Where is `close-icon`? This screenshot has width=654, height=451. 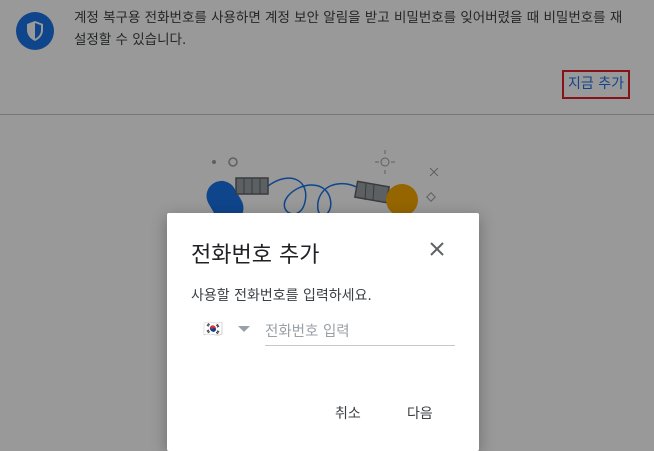 close-icon is located at coordinates (437, 249).